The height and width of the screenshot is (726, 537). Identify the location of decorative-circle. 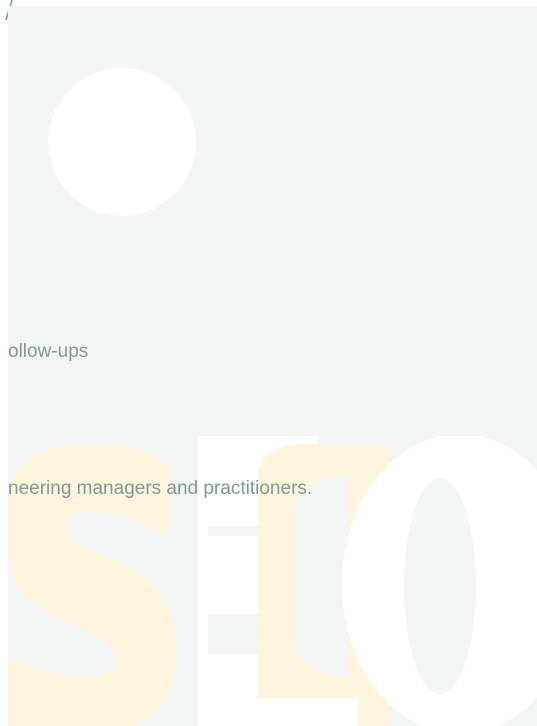
(122, 142).